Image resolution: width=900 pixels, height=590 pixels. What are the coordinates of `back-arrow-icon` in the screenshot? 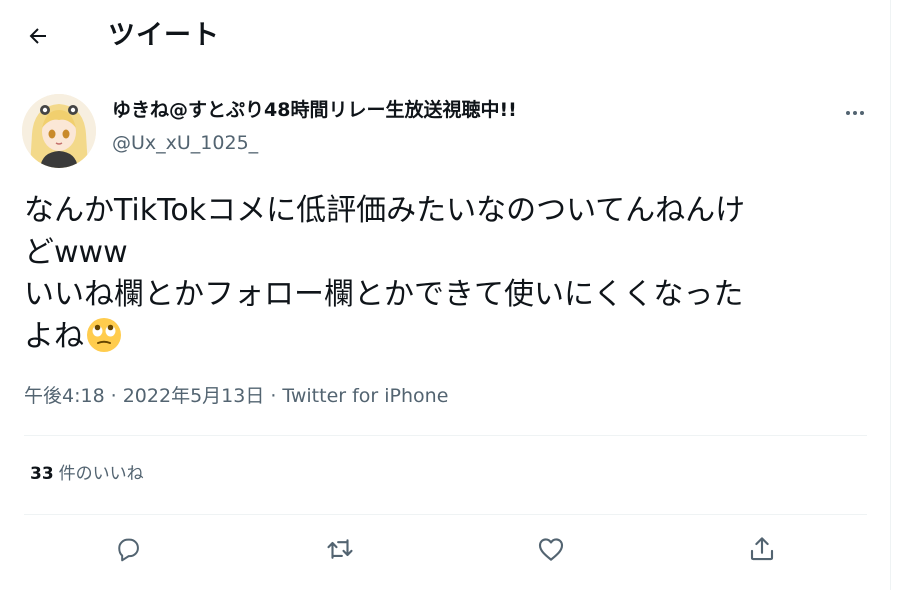 It's located at (37, 36).